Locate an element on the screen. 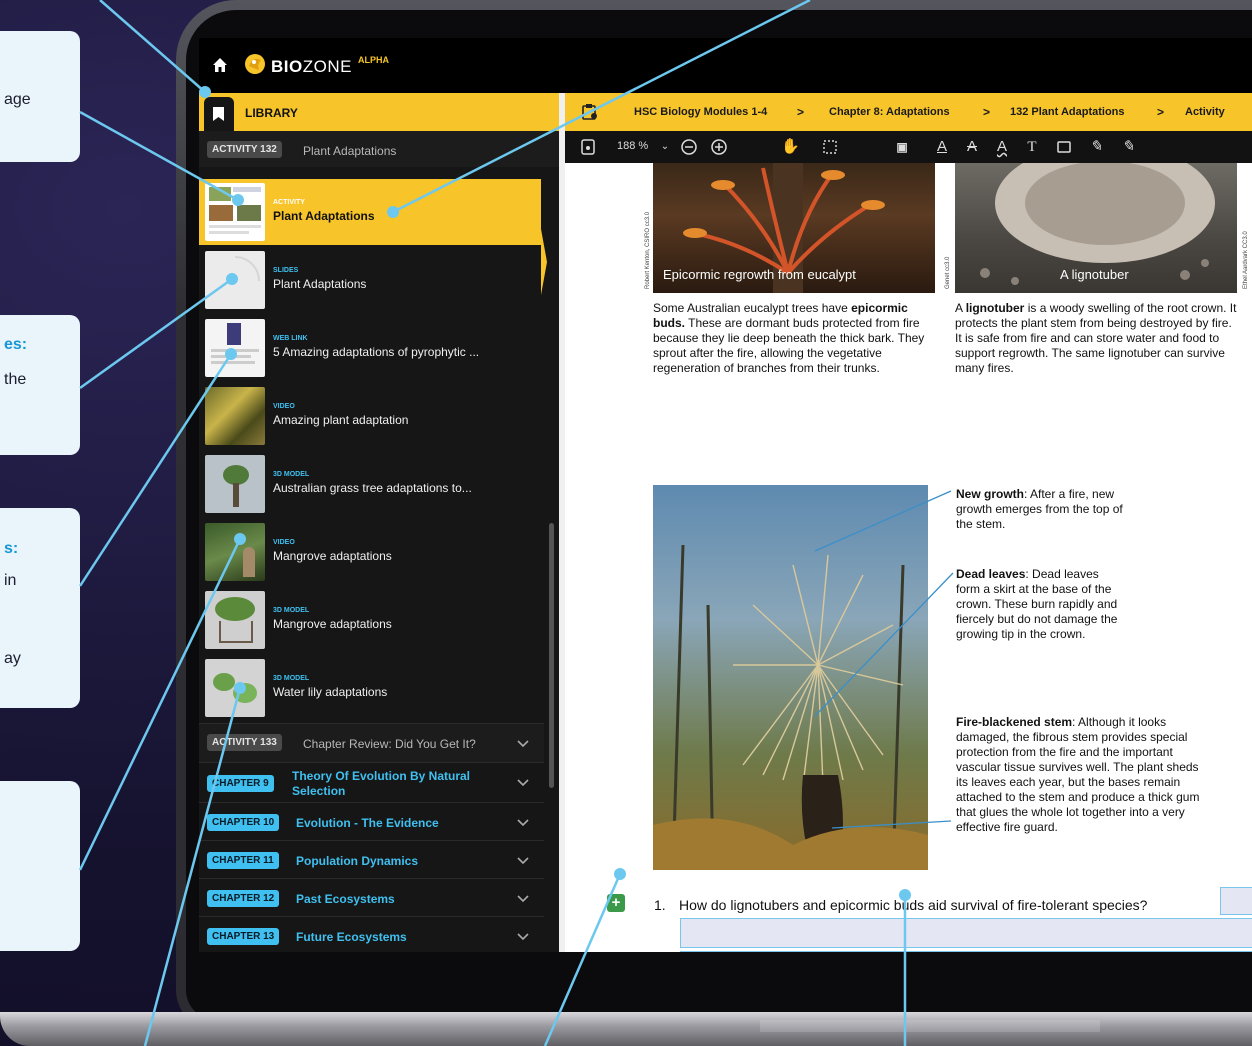 The image size is (1252, 1046). chapter-title: Theory Of Evolution By Natural is located at coordinates (381, 776).